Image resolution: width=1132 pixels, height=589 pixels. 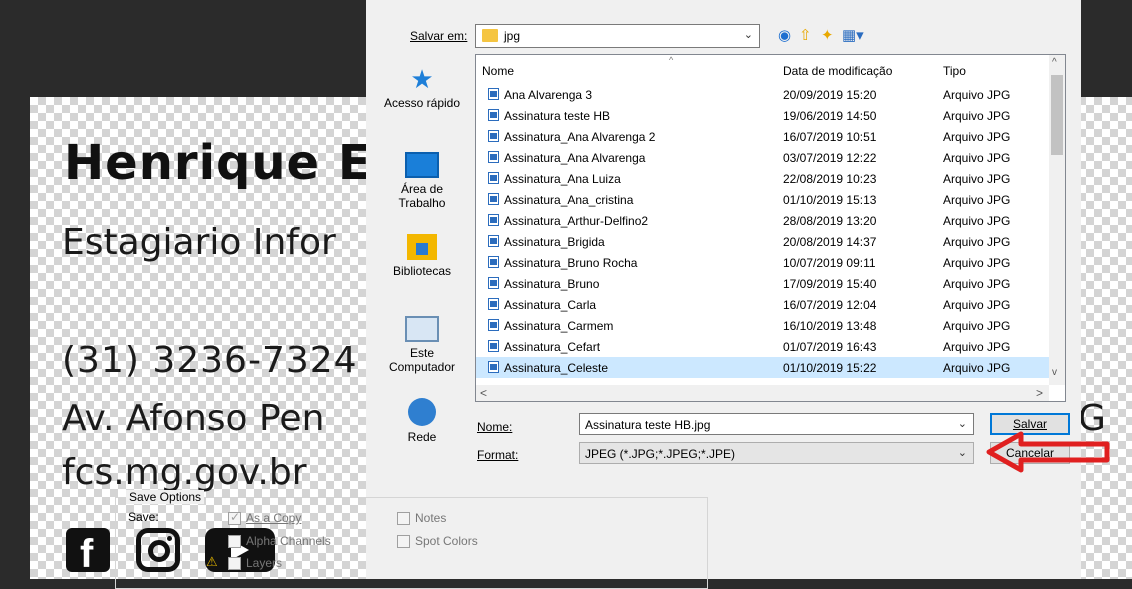 I want to click on file-date: 20/09/2019 15:20, so click(x=830, y=95).